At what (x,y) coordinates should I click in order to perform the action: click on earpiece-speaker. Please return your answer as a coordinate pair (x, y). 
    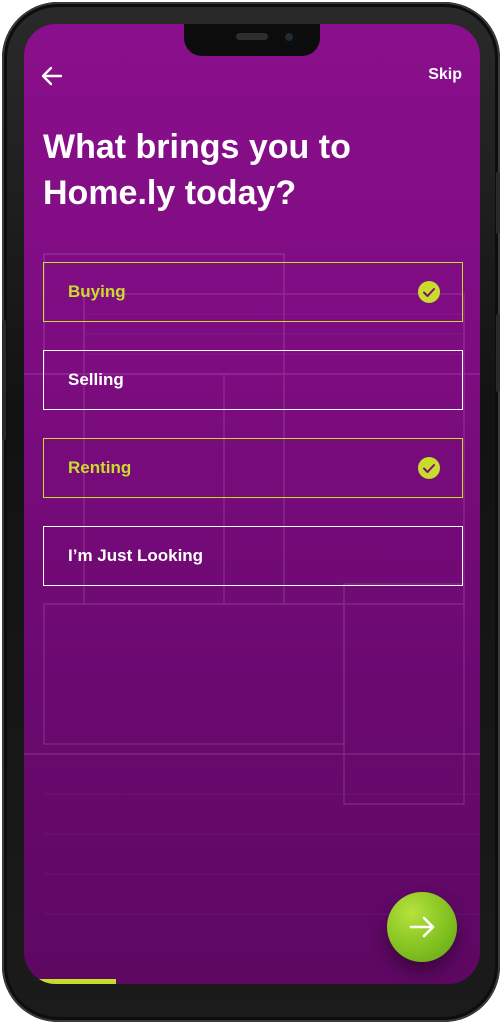
    Looking at the image, I should click on (252, 36).